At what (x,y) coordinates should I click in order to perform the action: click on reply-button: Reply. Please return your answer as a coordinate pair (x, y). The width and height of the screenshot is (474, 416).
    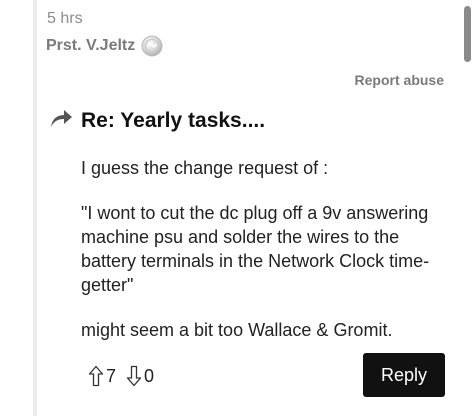
    Looking at the image, I should click on (404, 375).